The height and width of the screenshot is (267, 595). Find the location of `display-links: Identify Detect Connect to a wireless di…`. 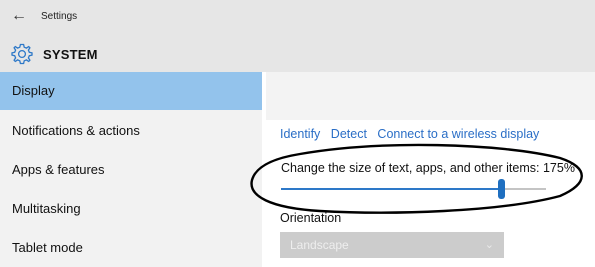

display-links: Identify Detect Connect to a wireless di… is located at coordinates (413, 134).